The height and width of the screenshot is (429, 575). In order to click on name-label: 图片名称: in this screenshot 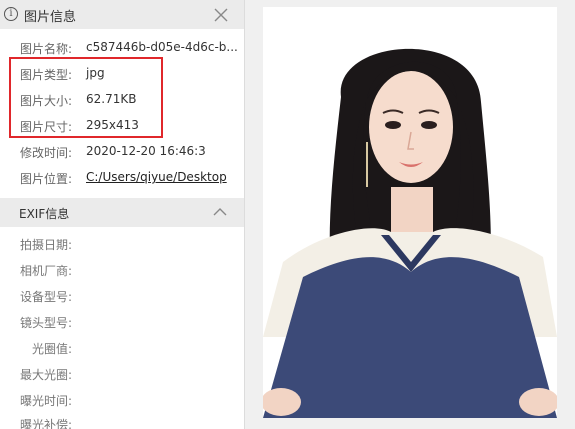, I will do `click(46, 49)`.